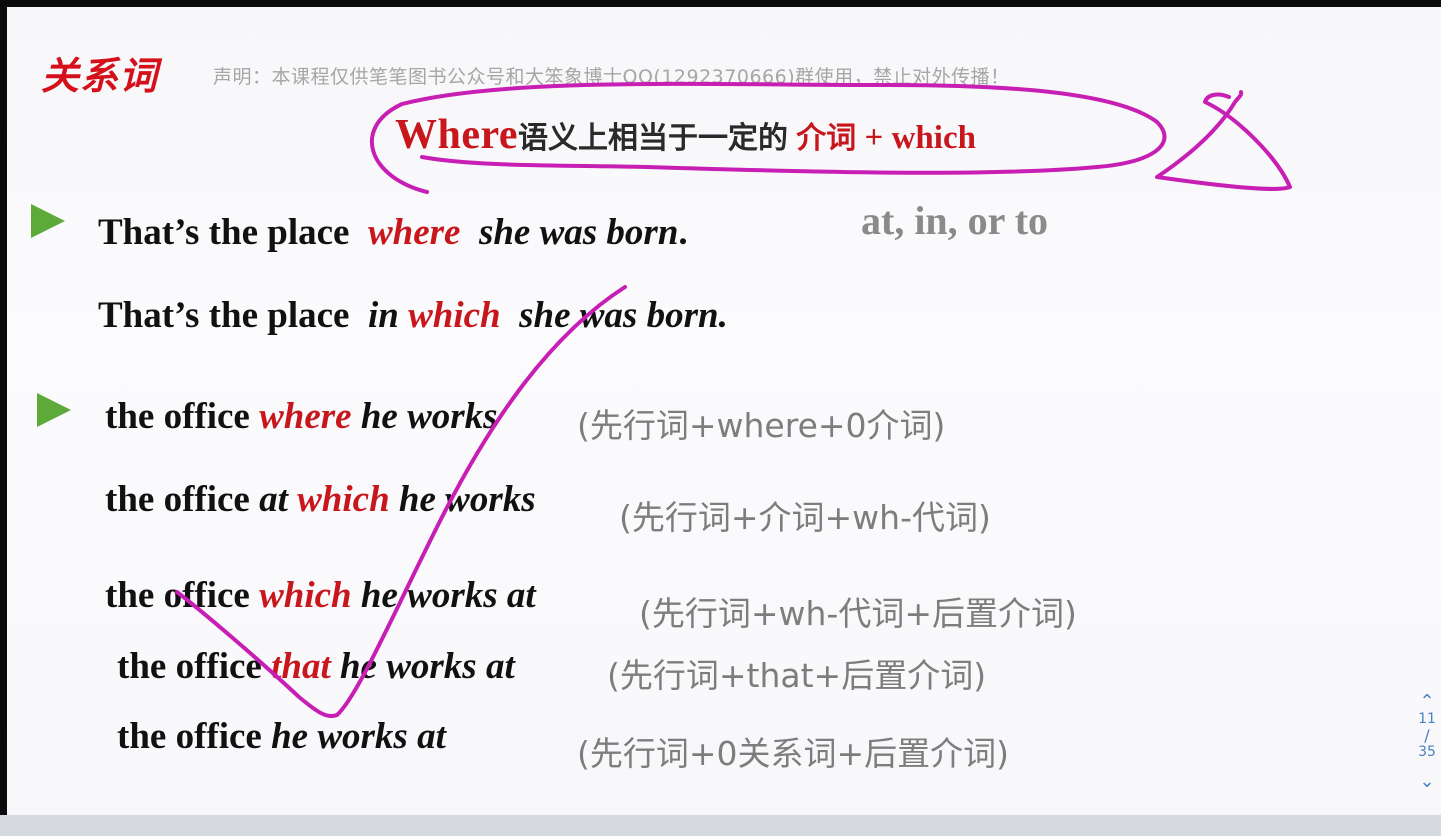  What do you see at coordinates (100, 76) in the screenshot?
I see `slide-title: 关系词` at bounding box center [100, 76].